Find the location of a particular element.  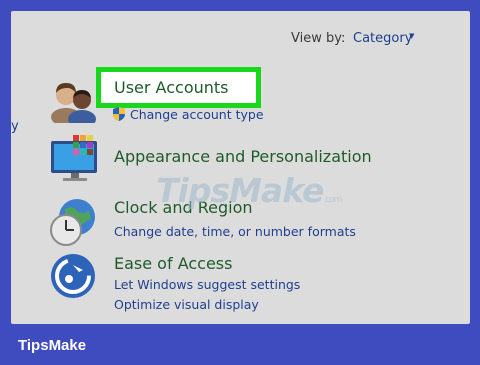

shield-icon is located at coordinates (119, 114).